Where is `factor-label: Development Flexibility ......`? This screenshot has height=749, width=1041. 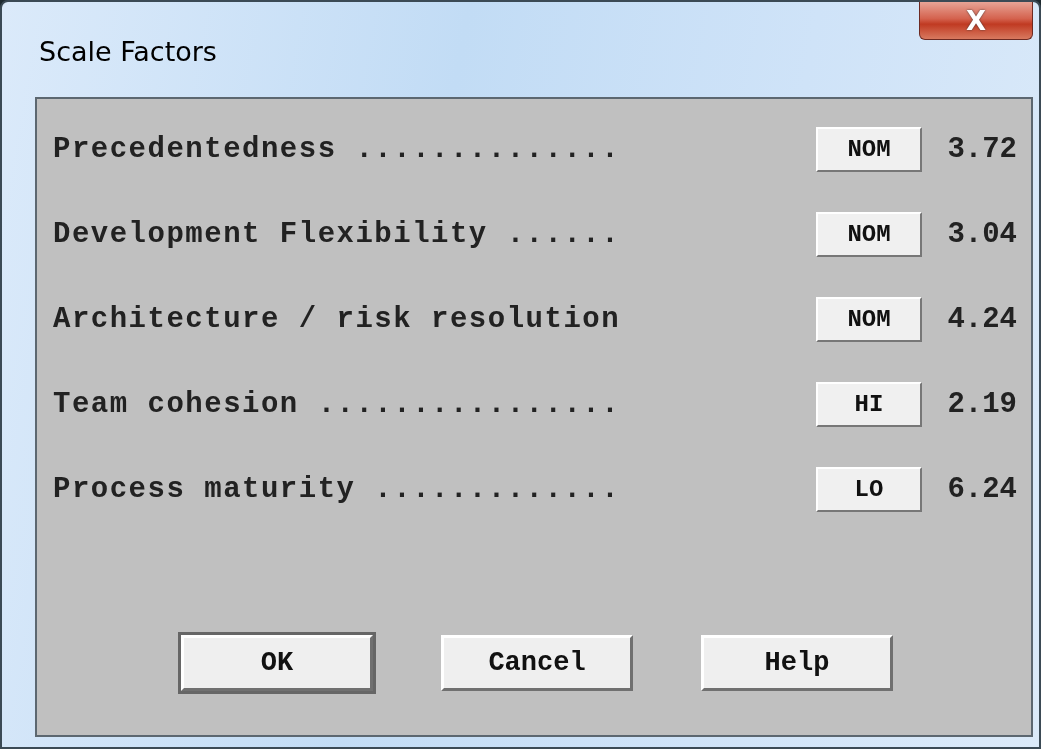
factor-label: Development Flexibility ...... is located at coordinates (337, 234).